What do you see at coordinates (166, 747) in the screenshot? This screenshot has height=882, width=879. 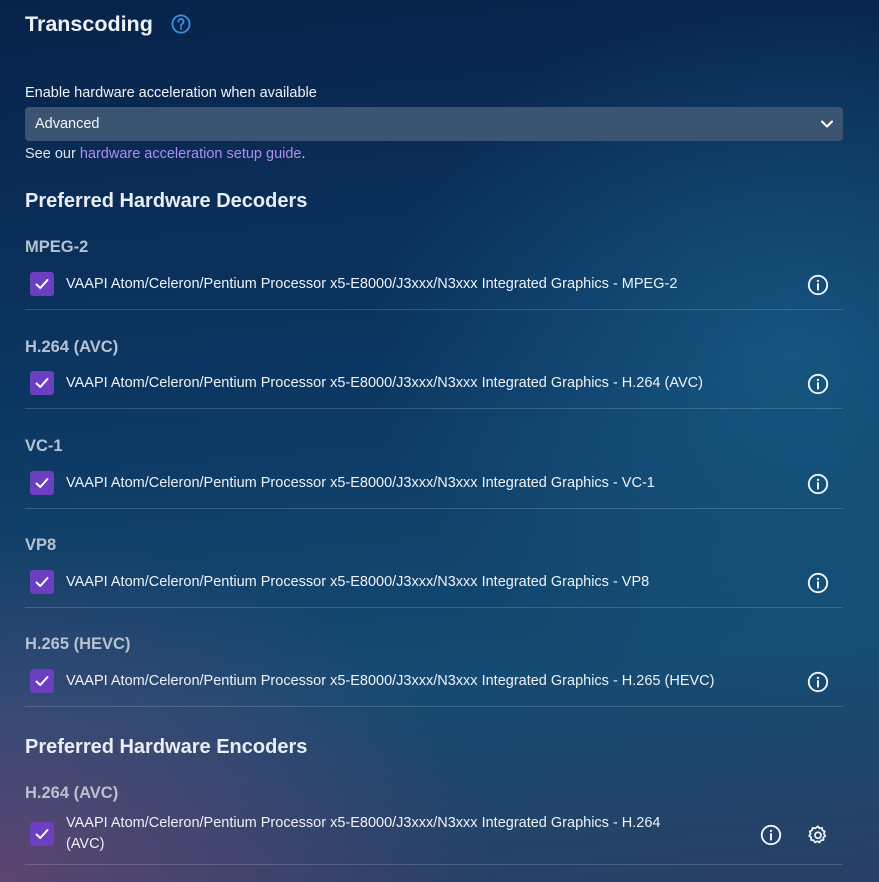 I see `encoders-heading: Preferred Hardware Encoders` at bounding box center [166, 747].